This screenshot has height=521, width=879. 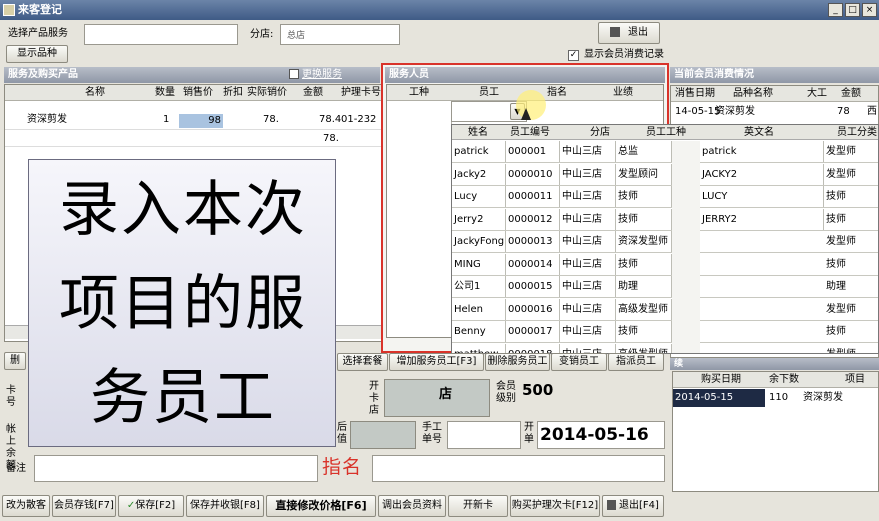 I want to click on exit-button: 退出[F4], so click(x=633, y=506).